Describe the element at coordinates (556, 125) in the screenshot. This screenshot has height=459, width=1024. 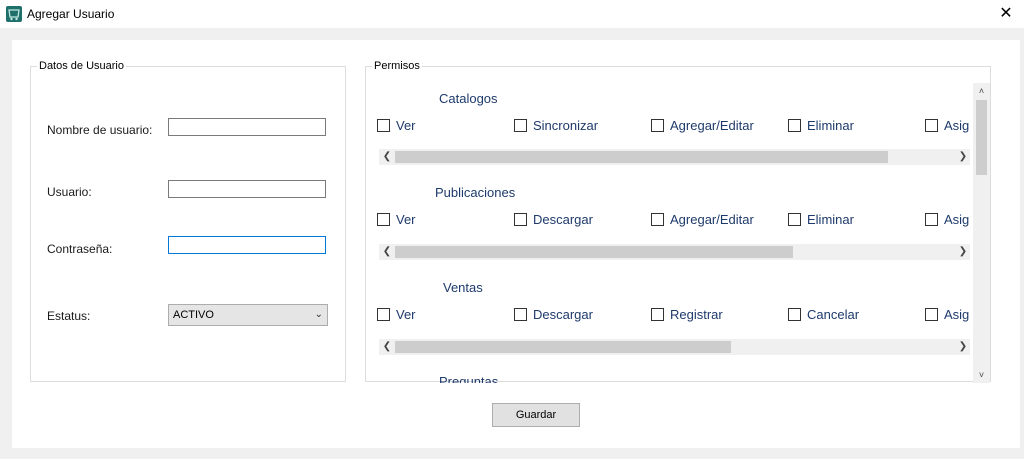
I see `checkbox-sincronizar: Sincronizar` at that location.